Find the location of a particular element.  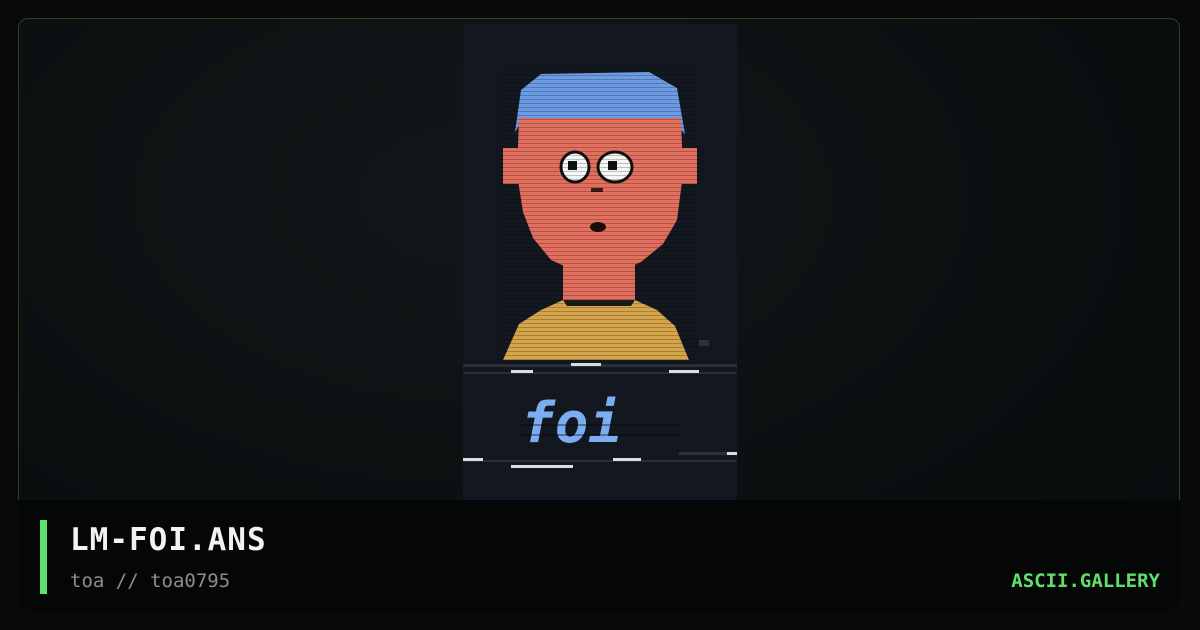

artwork-title: LM-FOI.ANS is located at coordinates (168, 540).